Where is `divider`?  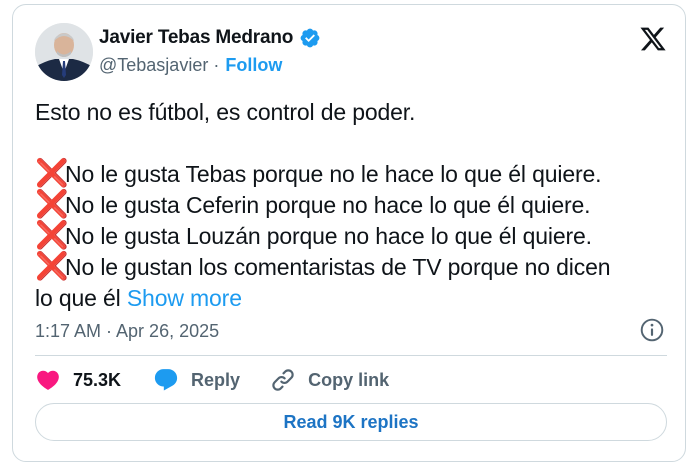
divider is located at coordinates (351, 355).